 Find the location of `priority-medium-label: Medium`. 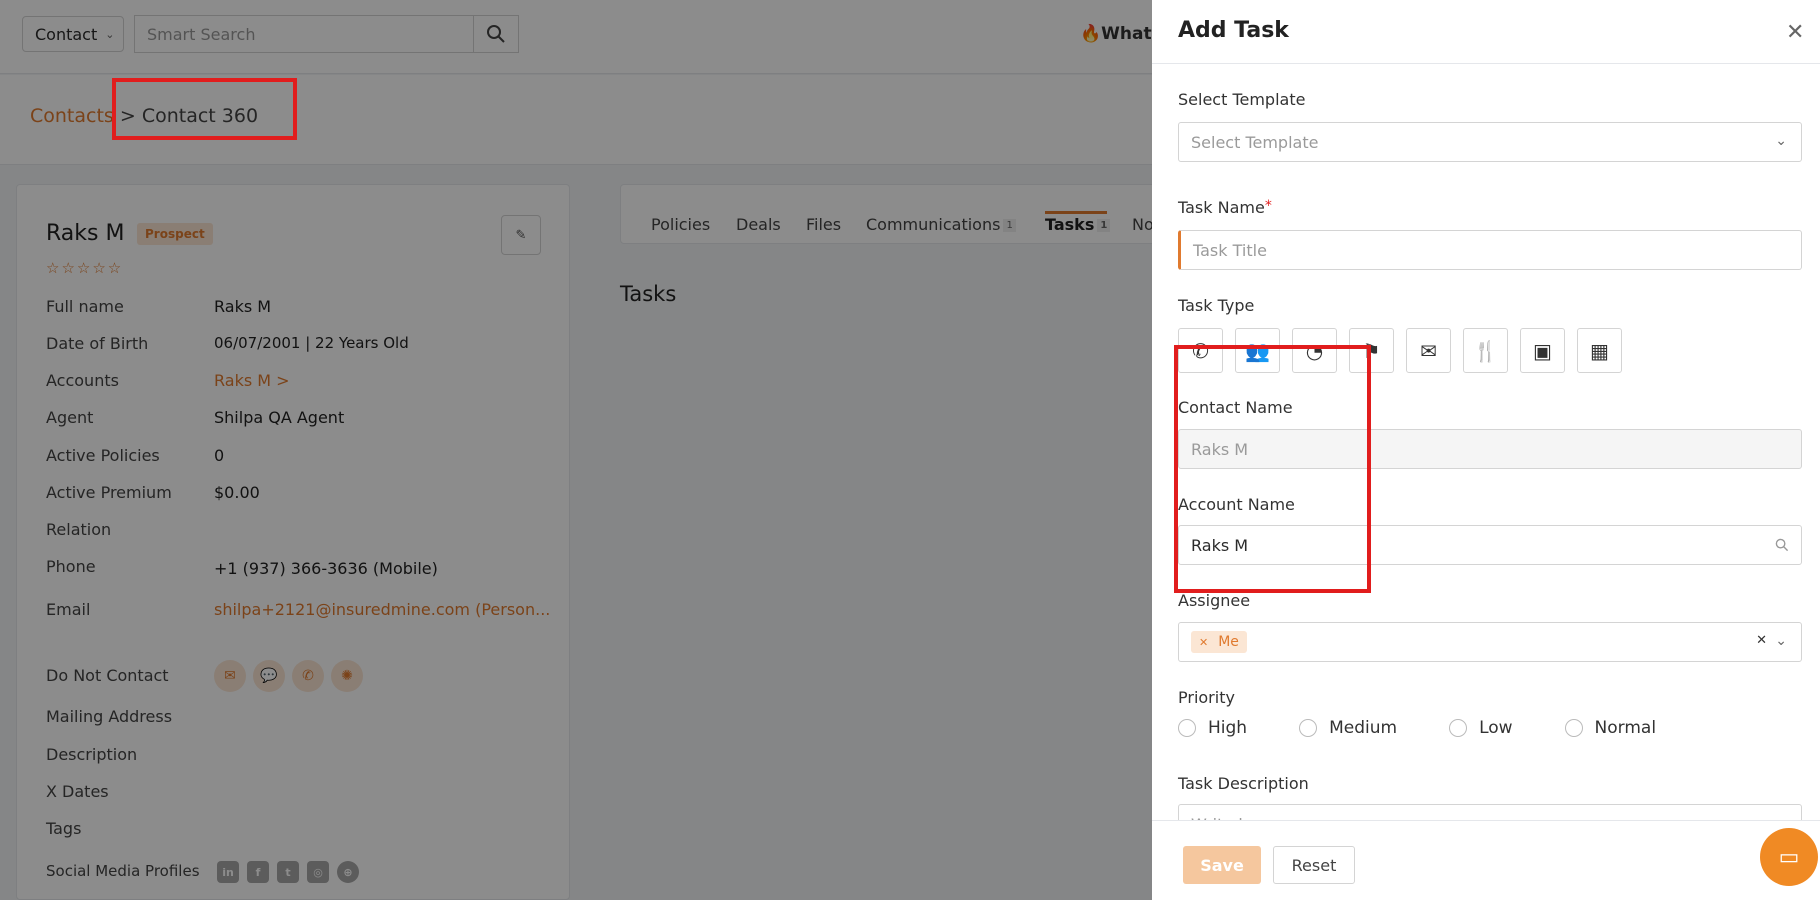

priority-medium-label: Medium is located at coordinates (1363, 728).